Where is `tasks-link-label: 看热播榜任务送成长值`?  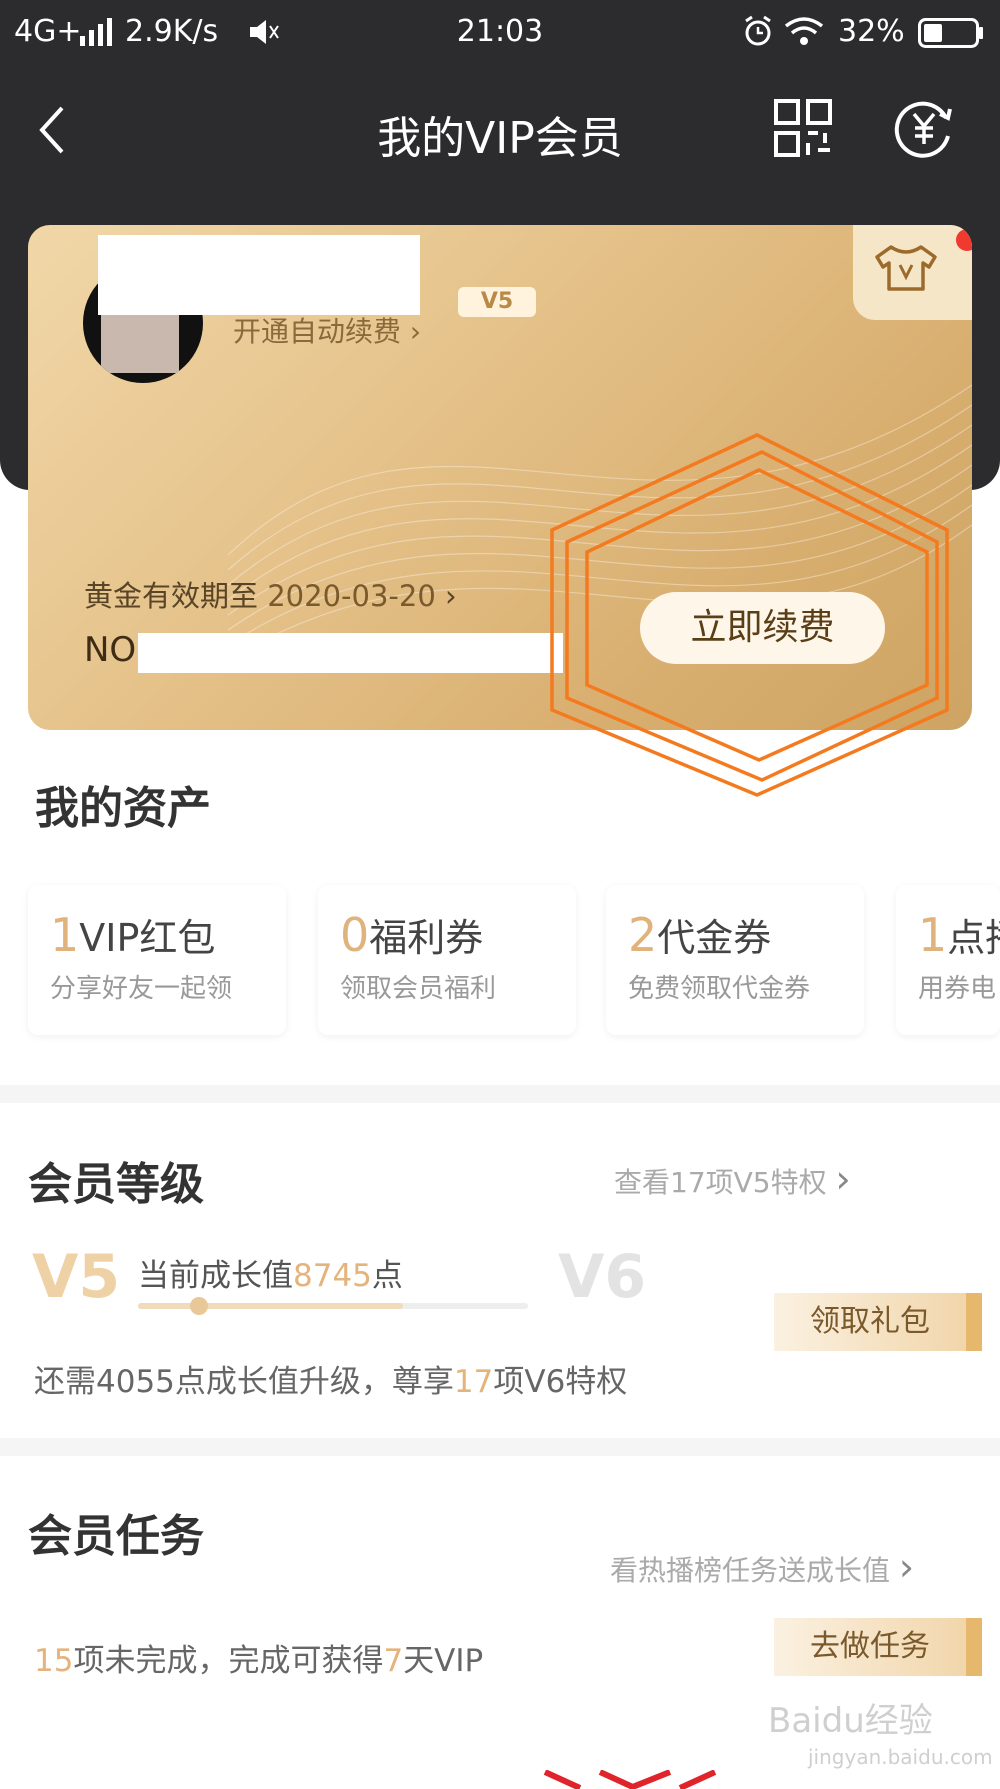
tasks-link-label: 看热播榜任务送成长值 is located at coordinates (750, 1570).